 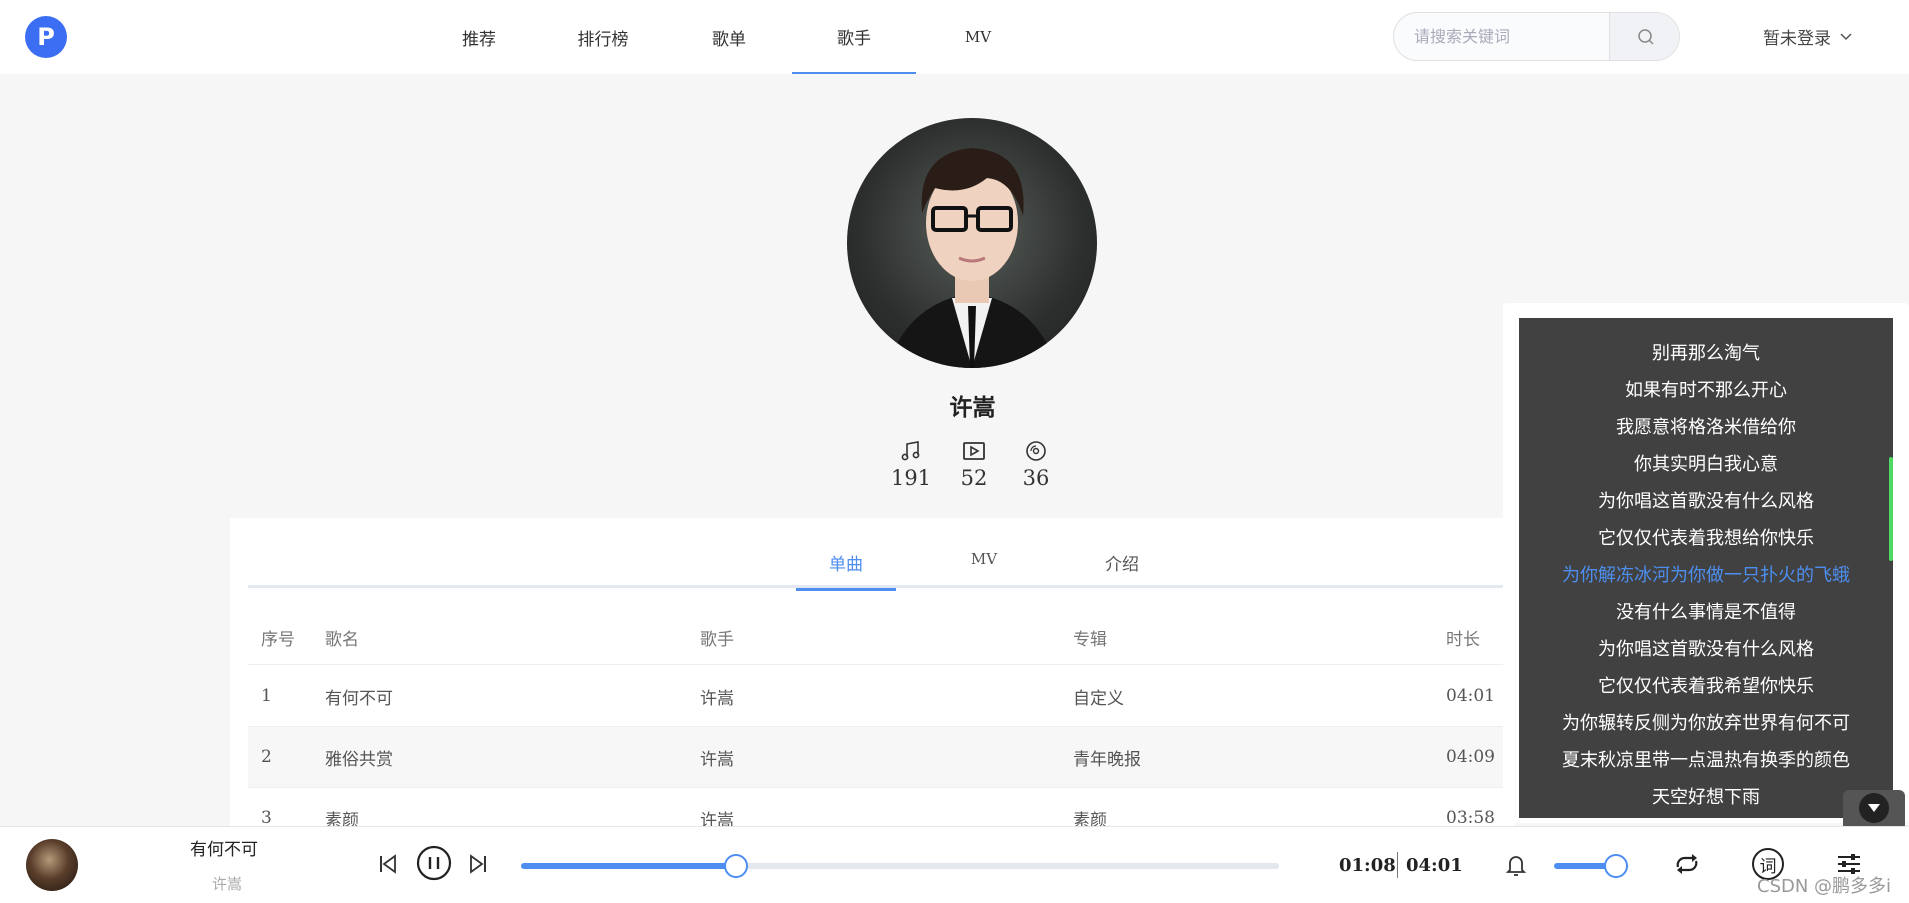 I want to click on notification-button, so click(x=1516, y=865).